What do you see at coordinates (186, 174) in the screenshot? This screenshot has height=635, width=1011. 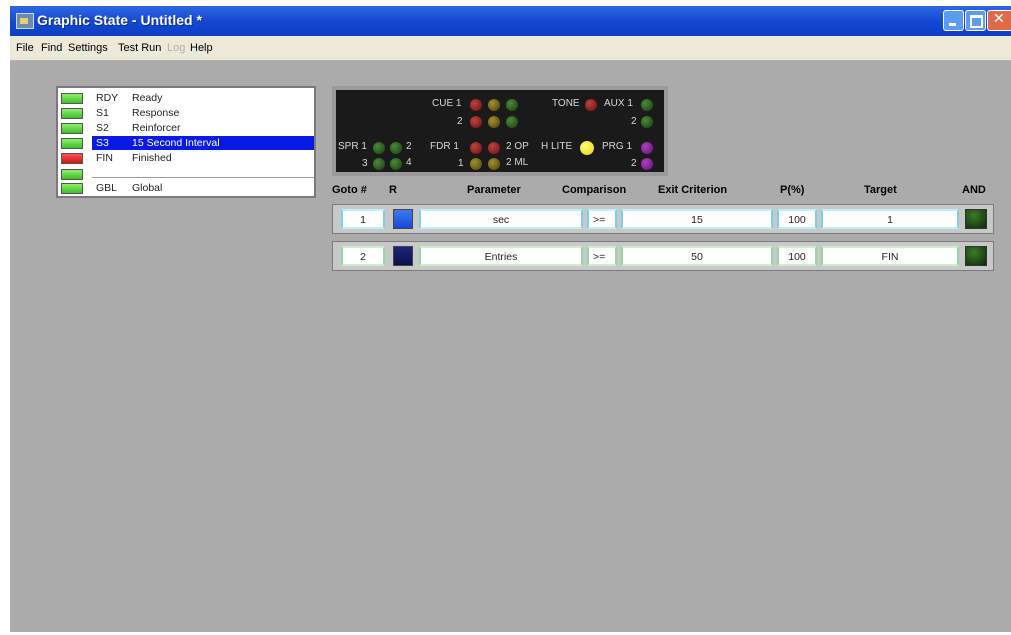 I see `state-row-blank` at bounding box center [186, 174].